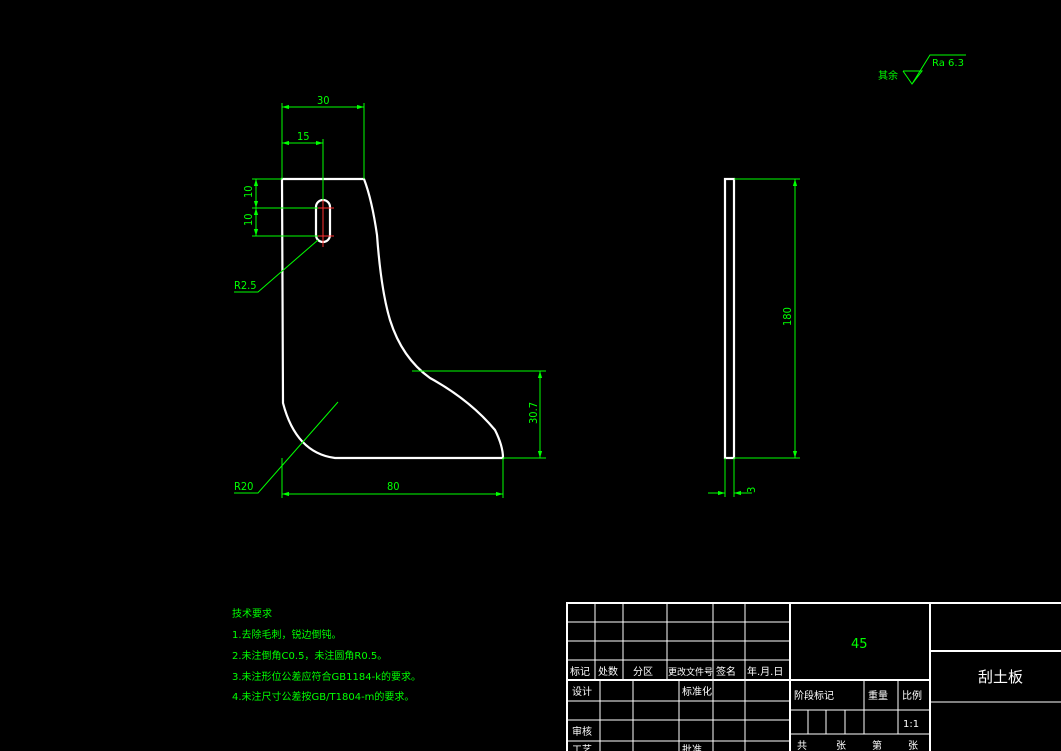 Image resolution: width=1061 pixels, height=751 pixels. I want to click on side-view: 180 3, so click(754, 337).